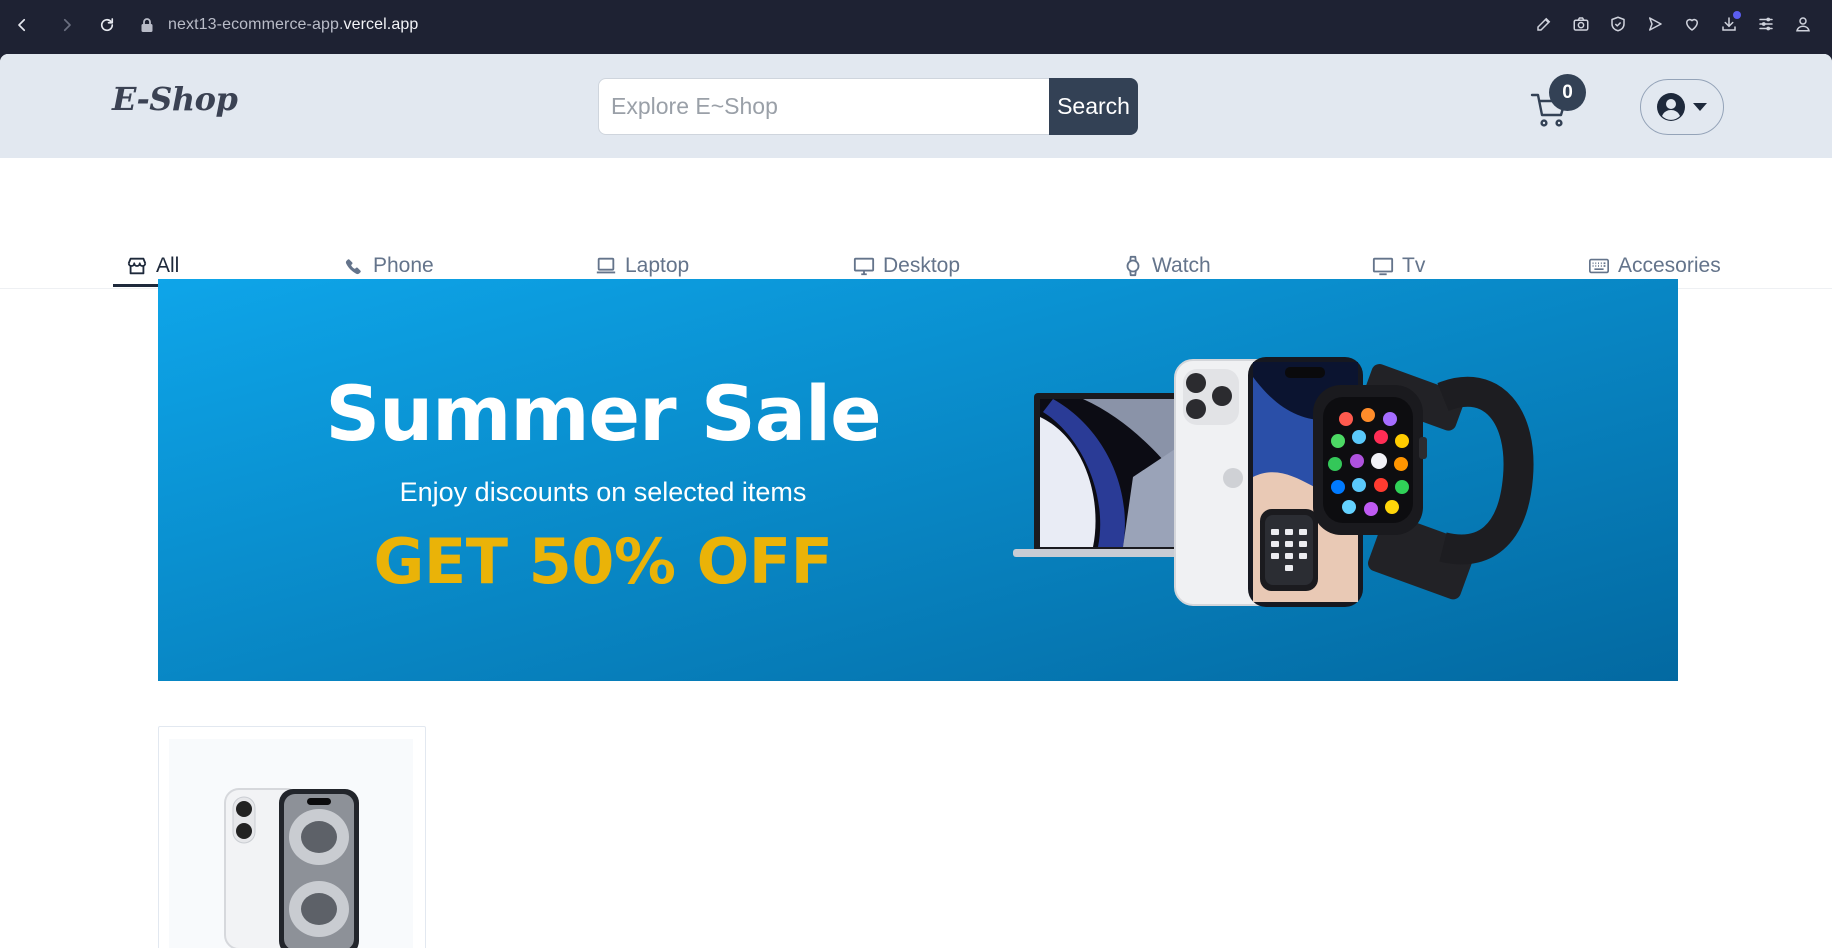 Image resolution: width=1832 pixels, height=948 pixels. I want to click on smartphone-product-image, so click(291, 868).